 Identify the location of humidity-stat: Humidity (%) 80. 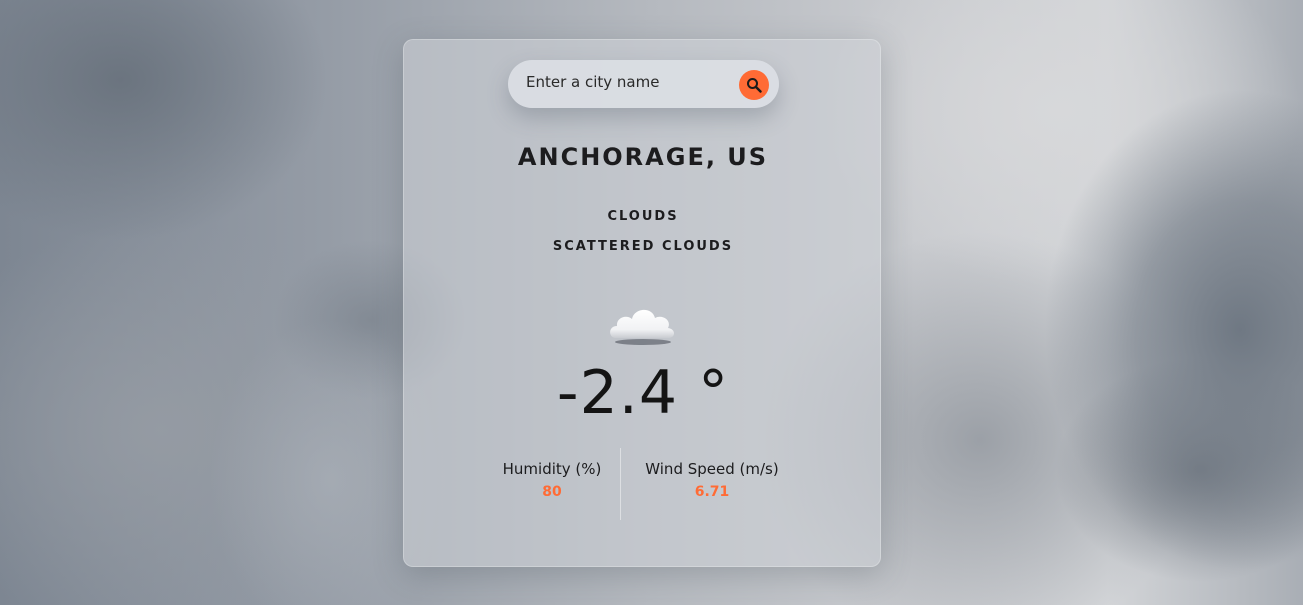
(552, 480).